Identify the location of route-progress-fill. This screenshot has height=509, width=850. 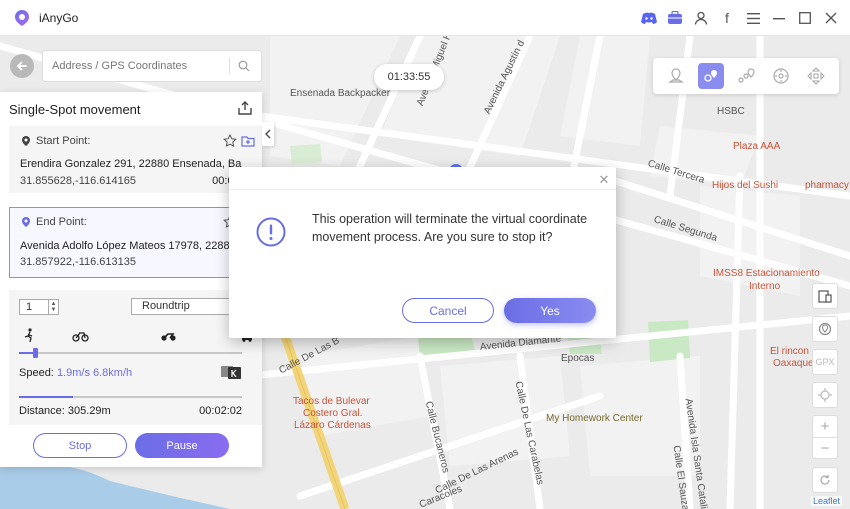
(46, 397).